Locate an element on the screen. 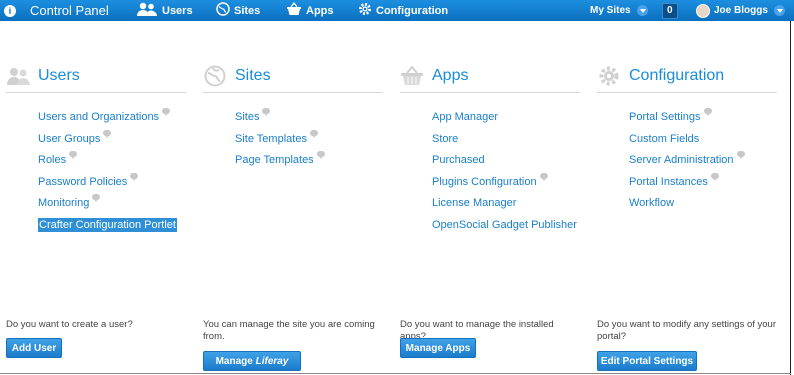 The width and height of the screenshot is (794, 375). nav-configuration-label: Configuration is located at coordinates (412, 10).